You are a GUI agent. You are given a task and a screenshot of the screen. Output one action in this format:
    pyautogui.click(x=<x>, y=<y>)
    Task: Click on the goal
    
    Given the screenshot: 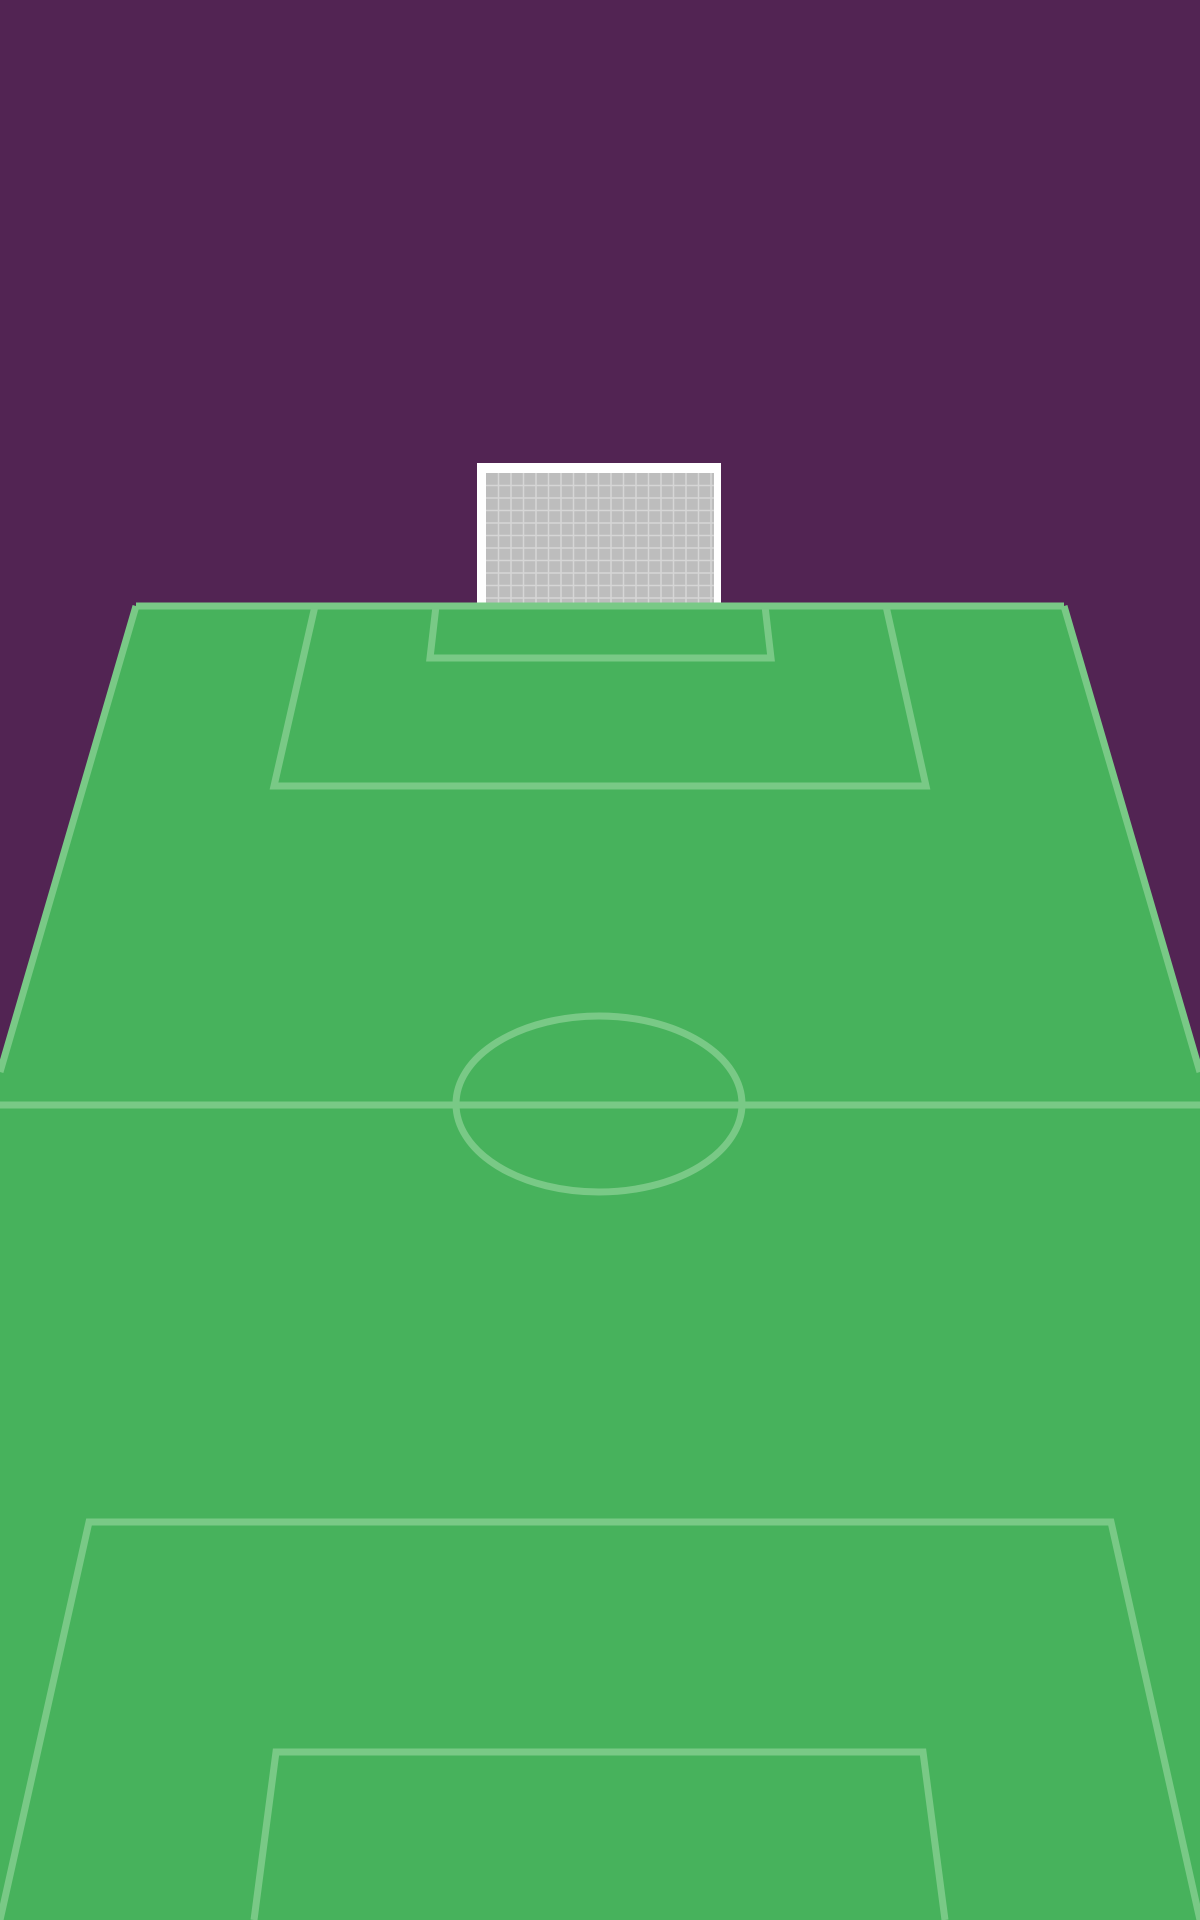 What is the action you would take?
    pyautogui.click(x=599, y=535)
    